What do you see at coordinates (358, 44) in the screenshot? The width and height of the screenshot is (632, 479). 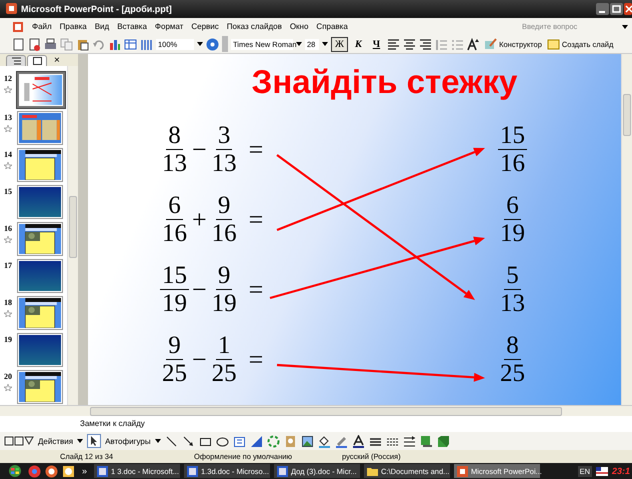 I see `italic-button: К` at bounding box center [358, 44].